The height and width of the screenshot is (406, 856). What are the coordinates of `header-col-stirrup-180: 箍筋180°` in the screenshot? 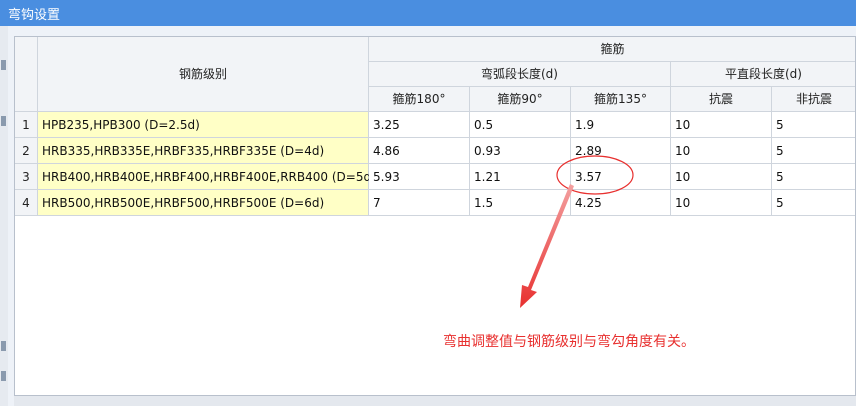 It's located at (419, 99).